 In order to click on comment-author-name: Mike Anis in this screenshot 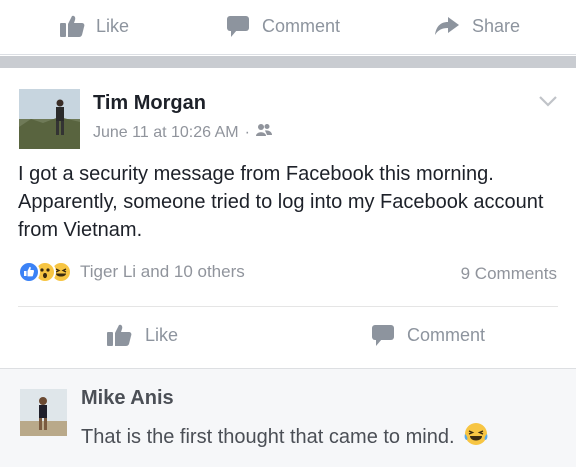, I will do `click(127, 398)`.